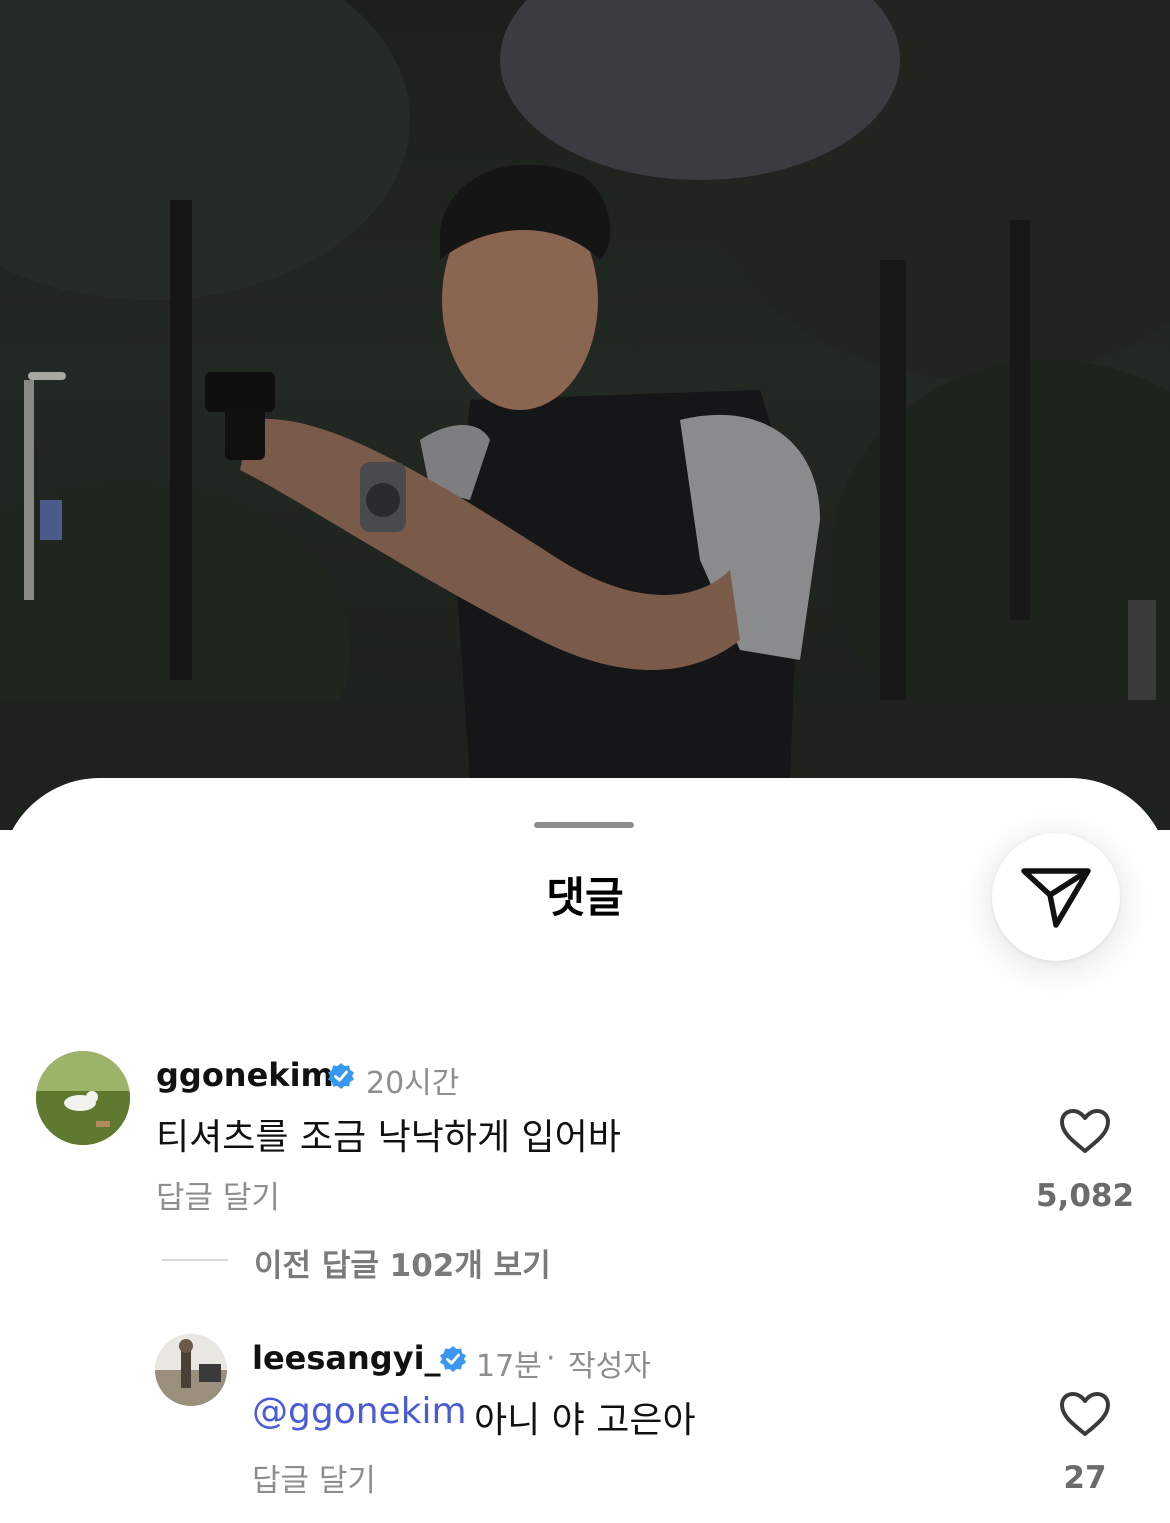 This screenshot has height=1523, width=1170. I want to click on comment-text: 아니 야 고은아, so click(585, 1420).